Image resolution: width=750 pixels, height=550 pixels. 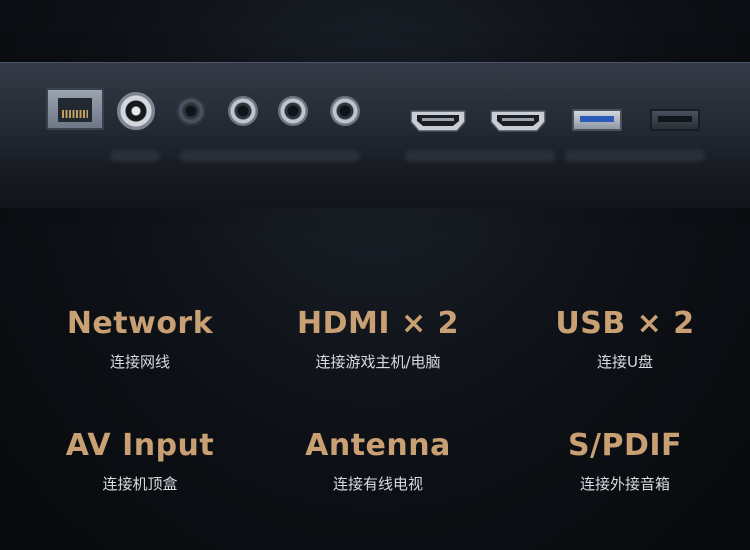 I want to click on feature-description: 连接U盘, so click(x=625, y=362).